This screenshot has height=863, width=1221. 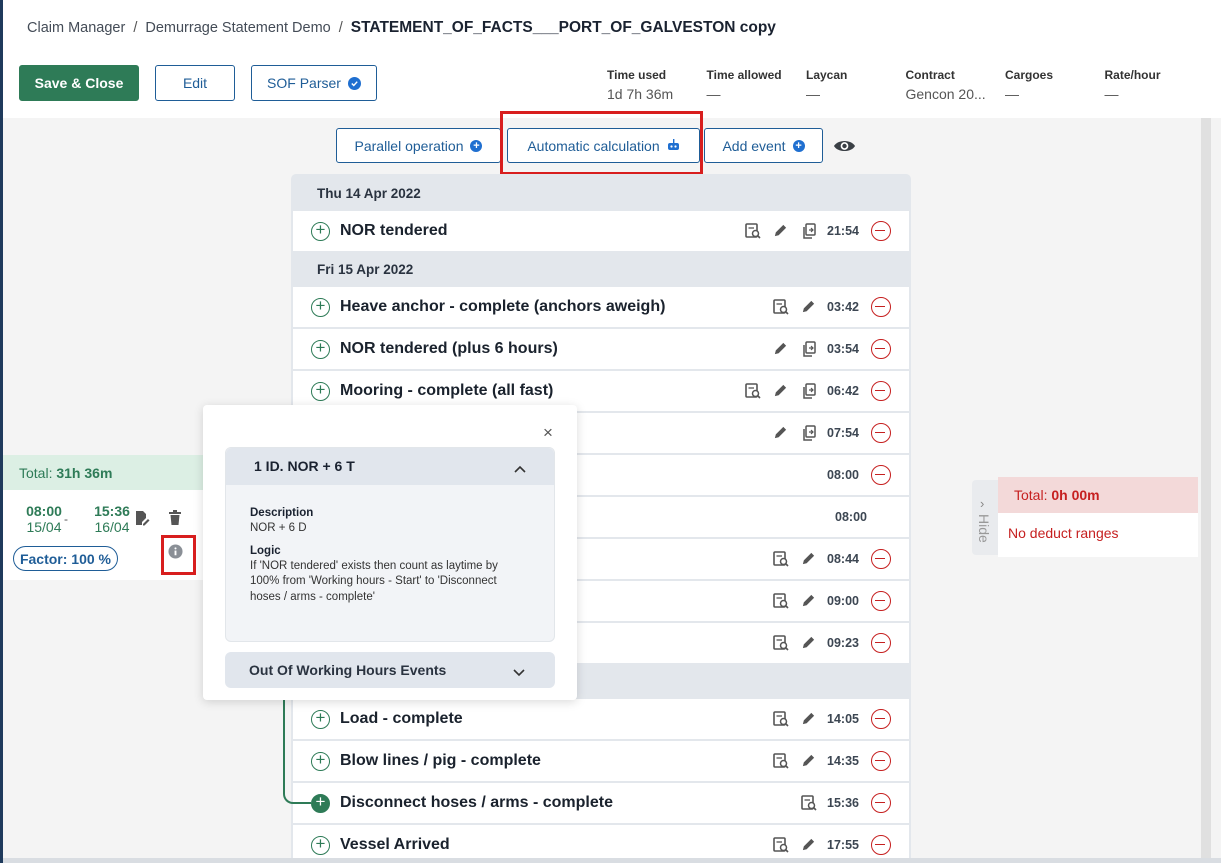 I want to click on total-value: 0h 00m, so click(x=1075, y=495).